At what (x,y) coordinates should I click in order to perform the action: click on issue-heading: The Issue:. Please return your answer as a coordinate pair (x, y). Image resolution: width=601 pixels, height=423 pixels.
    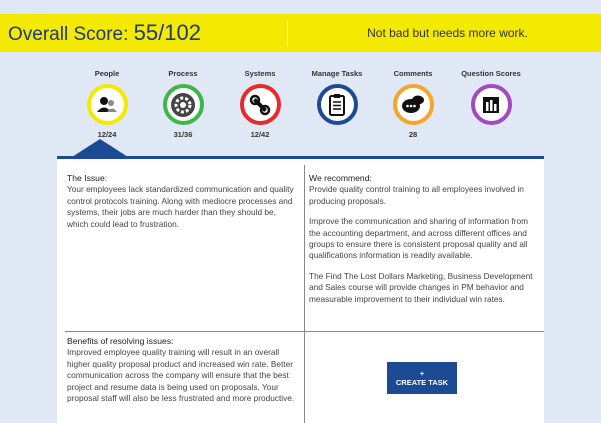
    Looking at the image, I should click on (87, 178).